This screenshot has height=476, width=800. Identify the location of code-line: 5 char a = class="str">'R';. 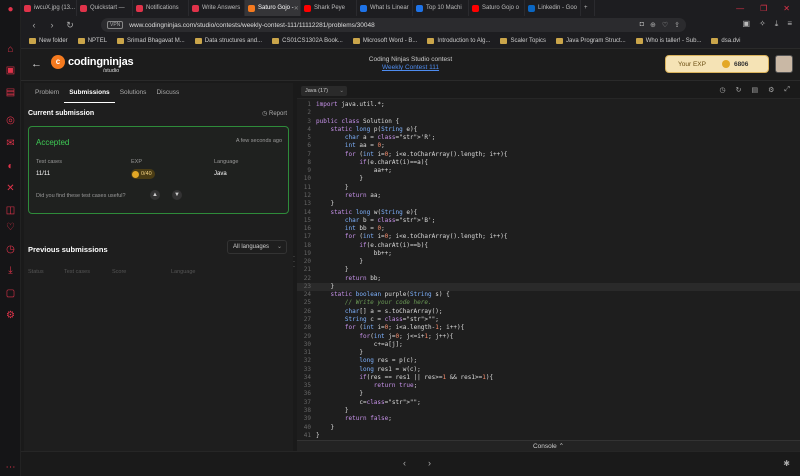
(548, 138).